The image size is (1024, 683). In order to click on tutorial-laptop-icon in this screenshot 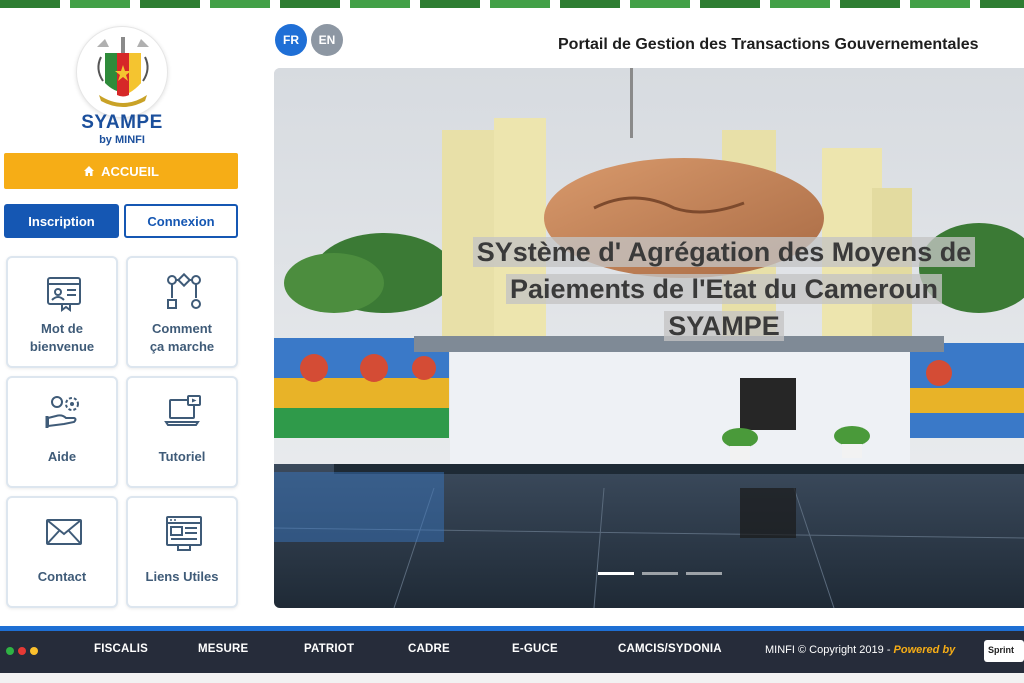, I will do `click(182, 410)`.